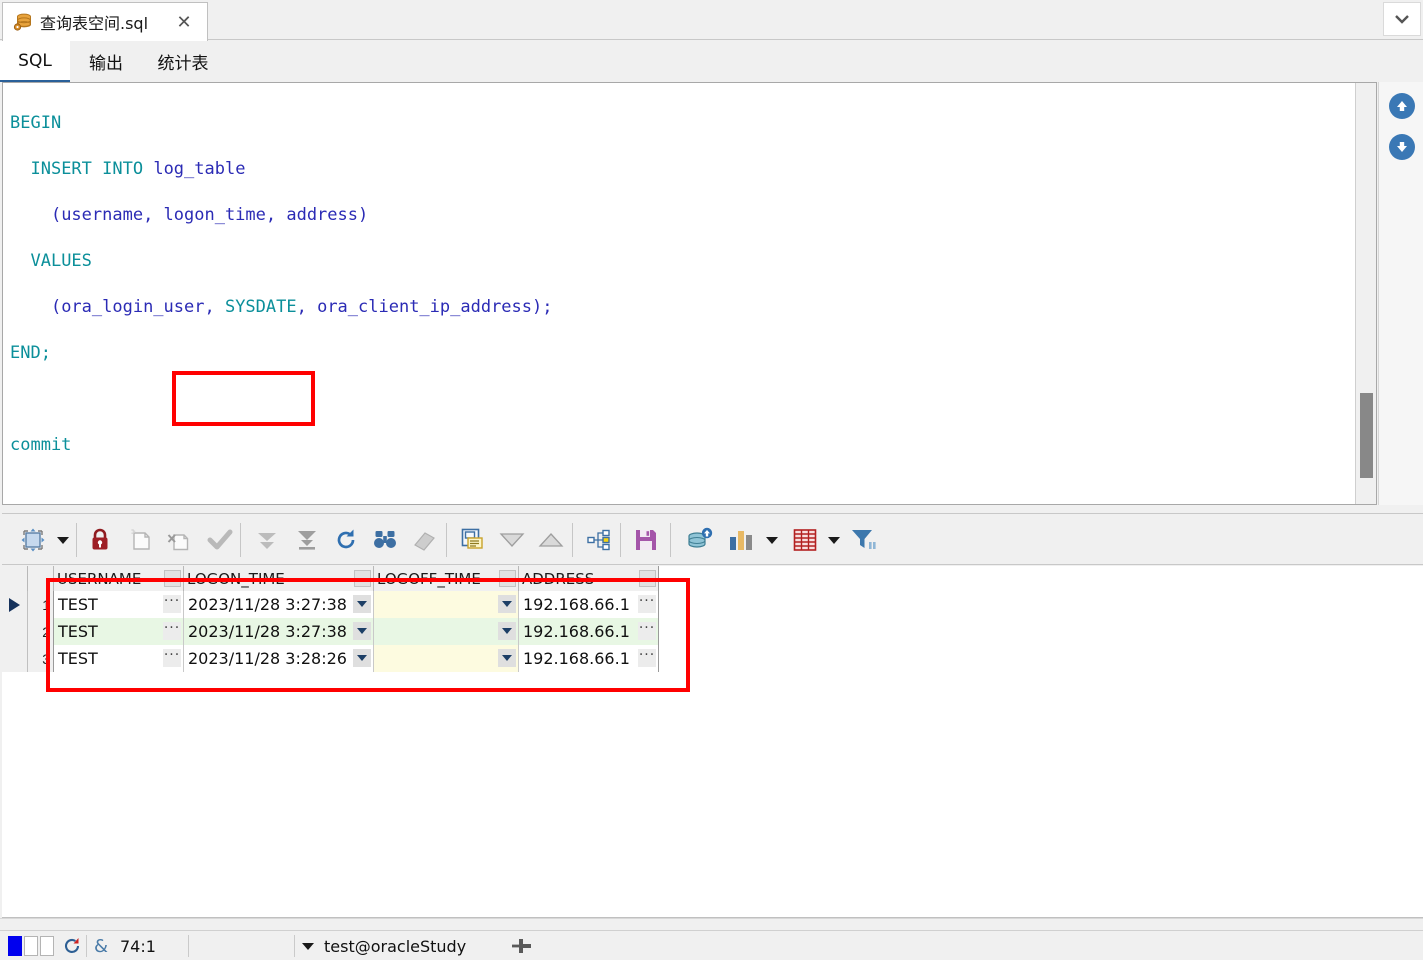 This screenshot has height=960, width=1423. Describe the element at coordinates (395, 946) in the screenshot. I see `connection-label: test@oracleStudy` at that location.